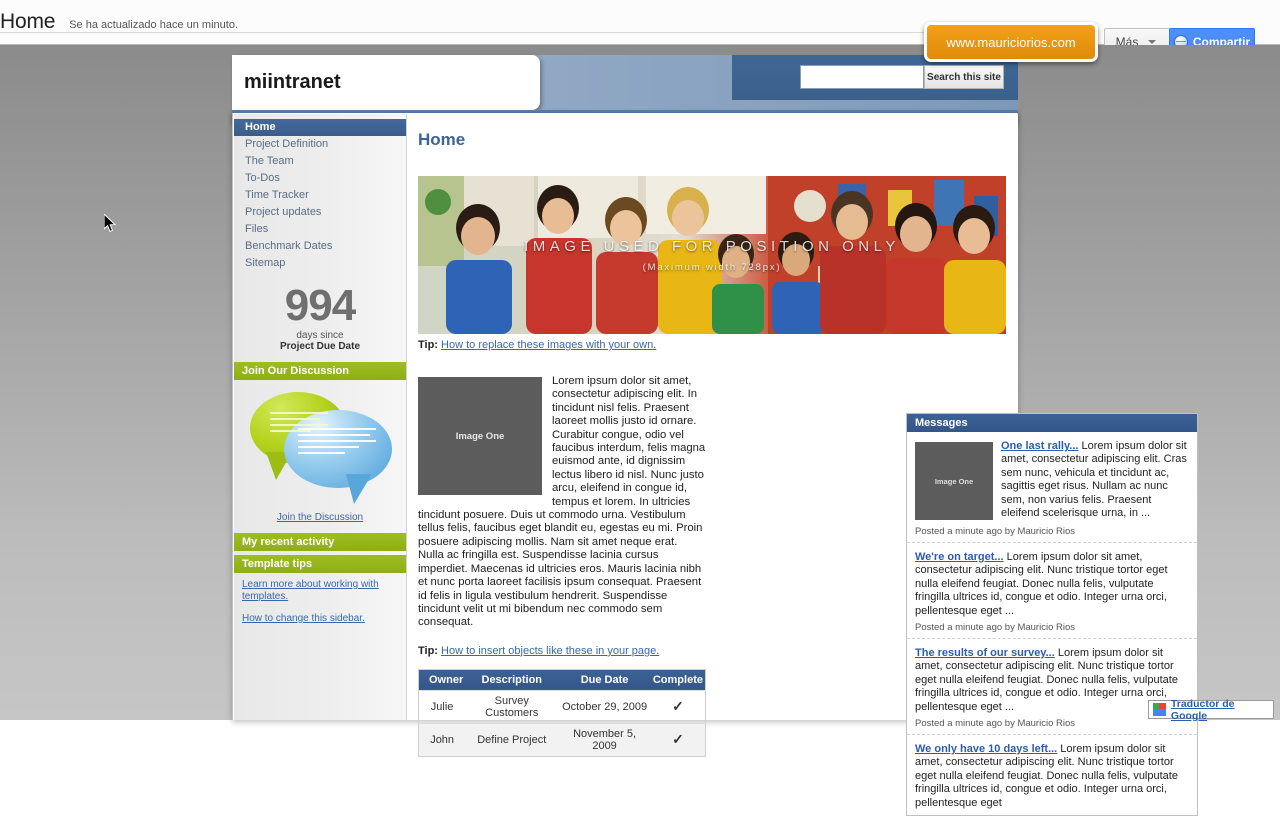 The width and height of the screenshot is (1280, 816). Describe the element at coordinates (320, 371) in the screenshot. I see `join-discussion-header: Join Our Discussion` at that location.